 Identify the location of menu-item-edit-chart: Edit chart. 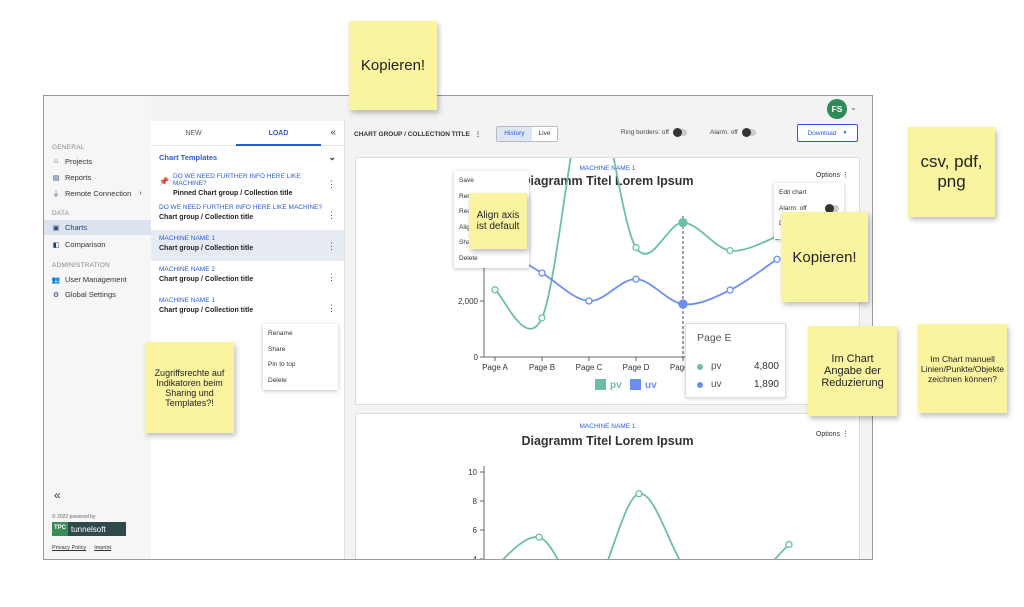
(809, 193).